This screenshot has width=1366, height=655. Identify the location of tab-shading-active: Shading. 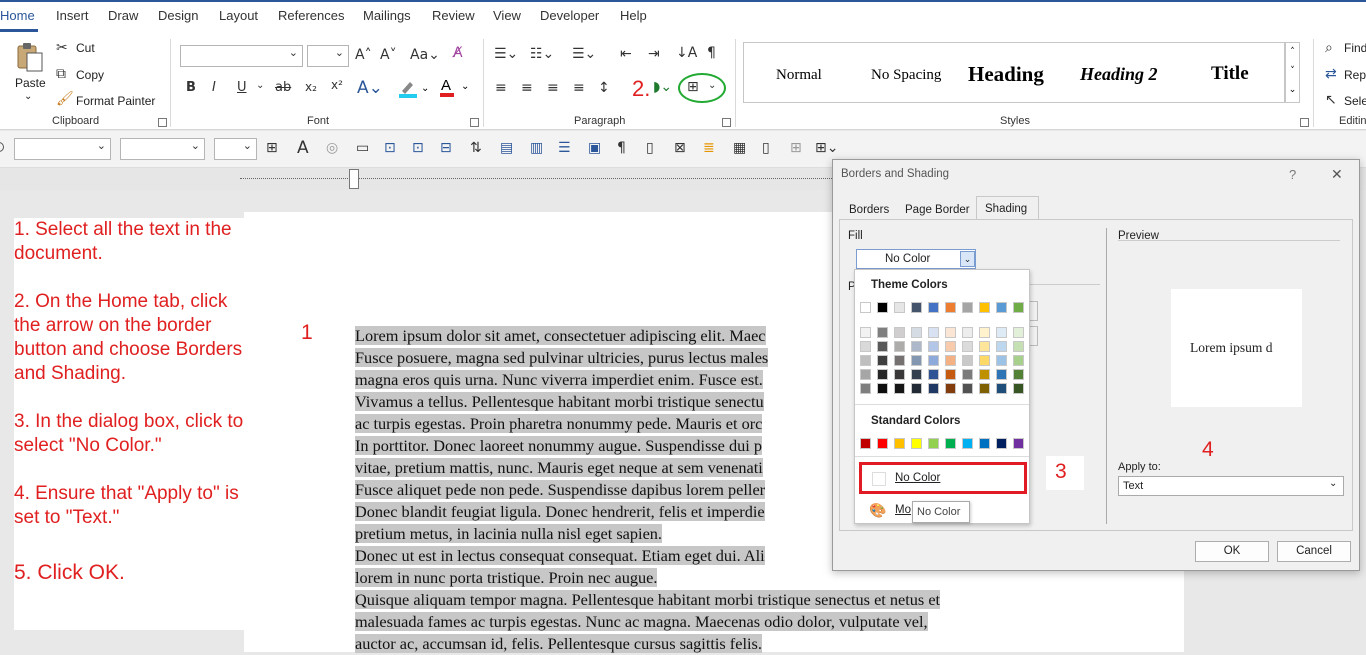
(1007, 208).